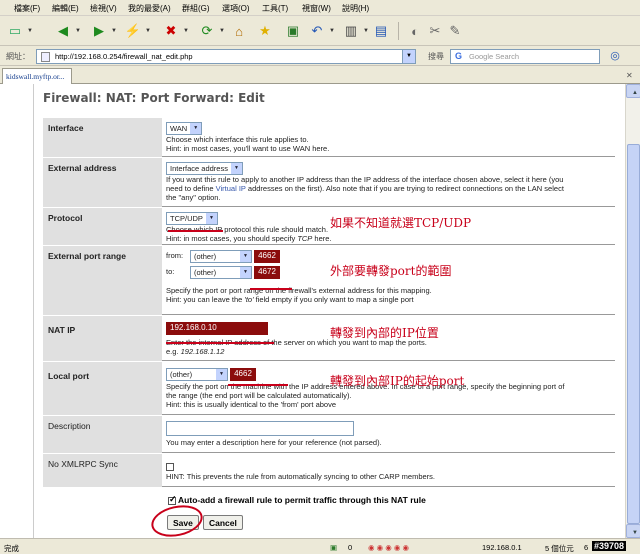 This screenshot has height=554, width=640. What do you see at coordinates (293, 31) in the screenshot?
I see `save-page-icon: ▣` at bounding box center [293, 31].